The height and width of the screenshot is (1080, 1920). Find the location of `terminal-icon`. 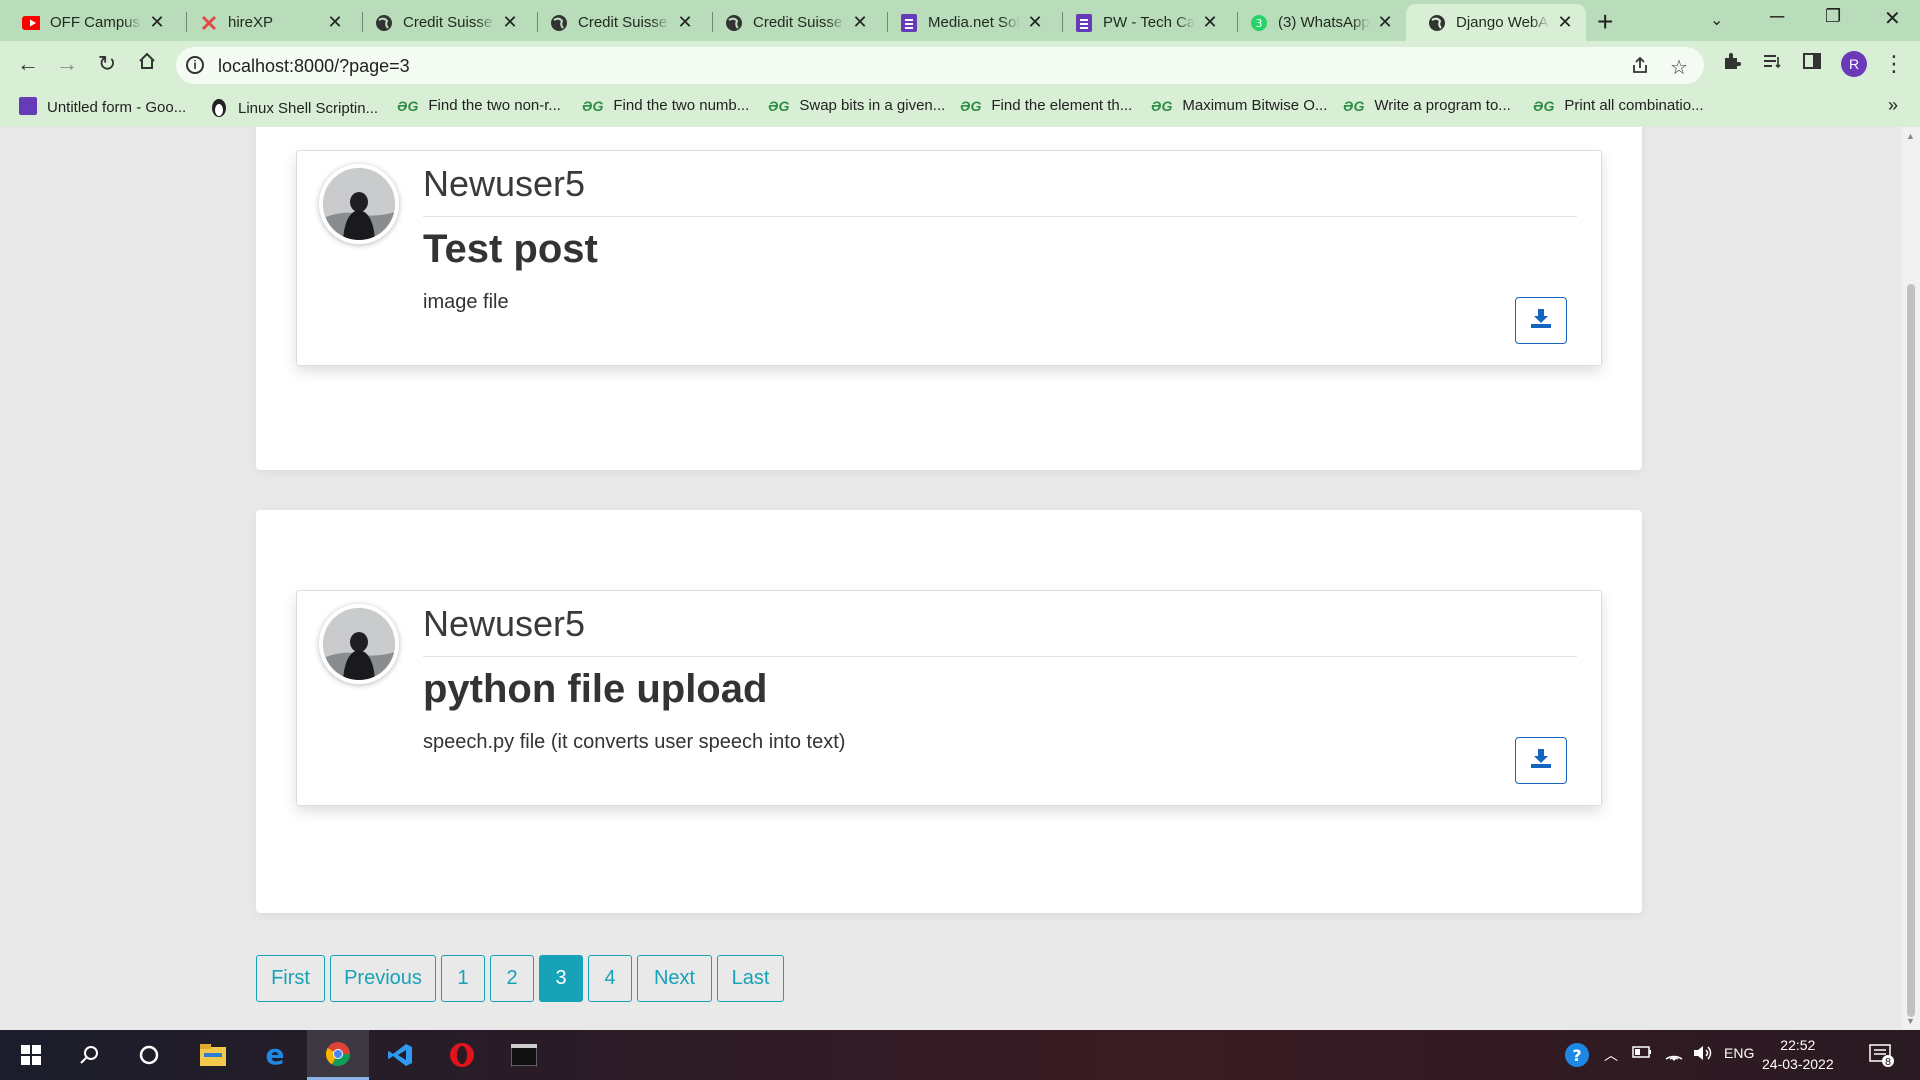

terminal-icon is located at coordinates (524, 1055).